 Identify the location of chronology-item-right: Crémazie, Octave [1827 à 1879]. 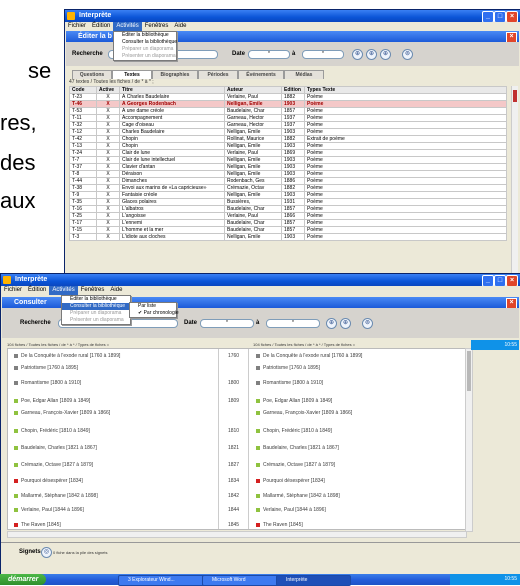
(357, 465).